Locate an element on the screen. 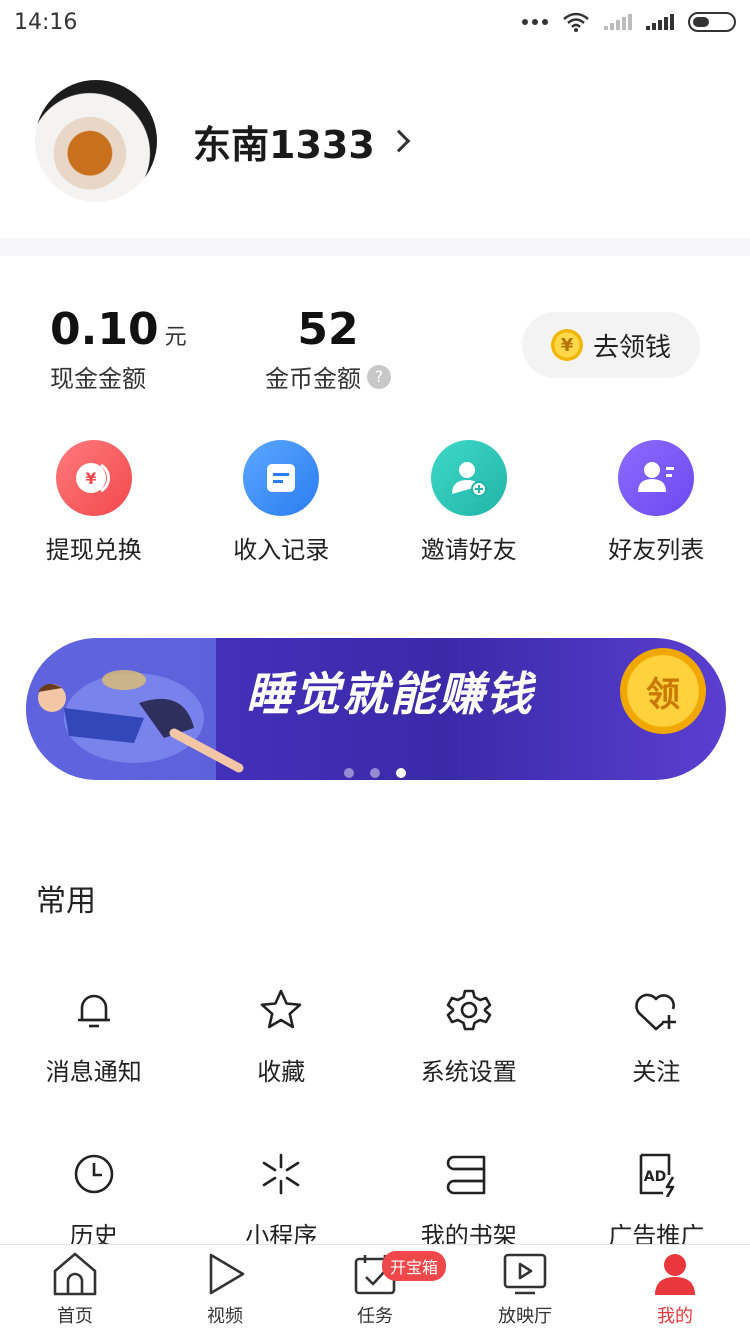  wifi-icon is located at coordinates (576, 22).